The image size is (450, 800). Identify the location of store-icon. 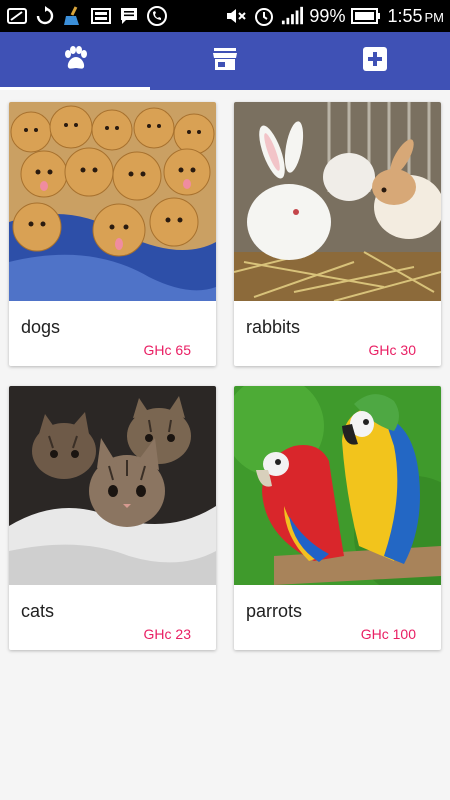
(225, 61).